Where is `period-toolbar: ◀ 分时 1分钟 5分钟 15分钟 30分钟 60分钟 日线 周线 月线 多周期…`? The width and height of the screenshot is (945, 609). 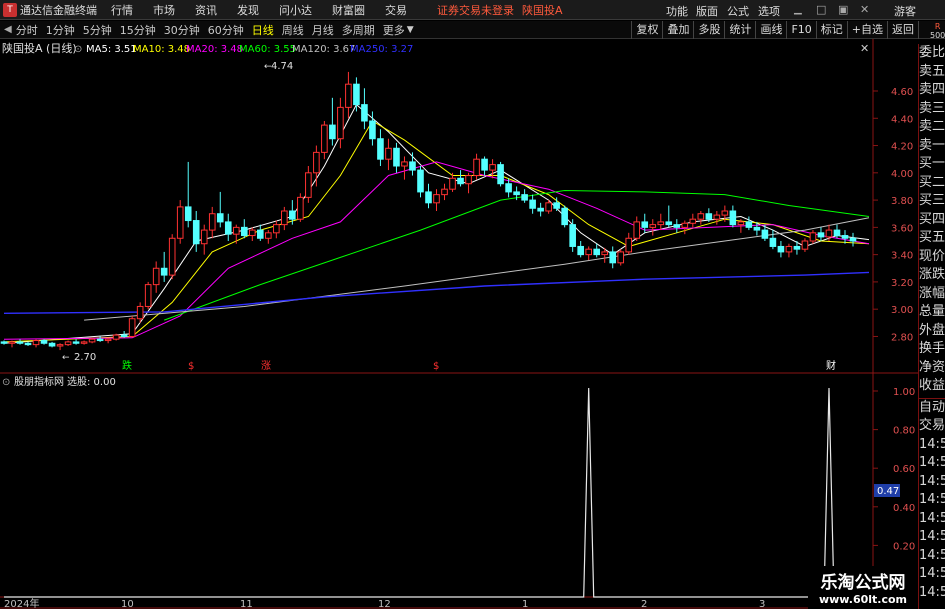
period-toolbar: ◀ 分时 1分钟 5分钟 15分钟 30分钟 60分钟 日线 周线 月线 多周期… is located at coordinates (472, 30).